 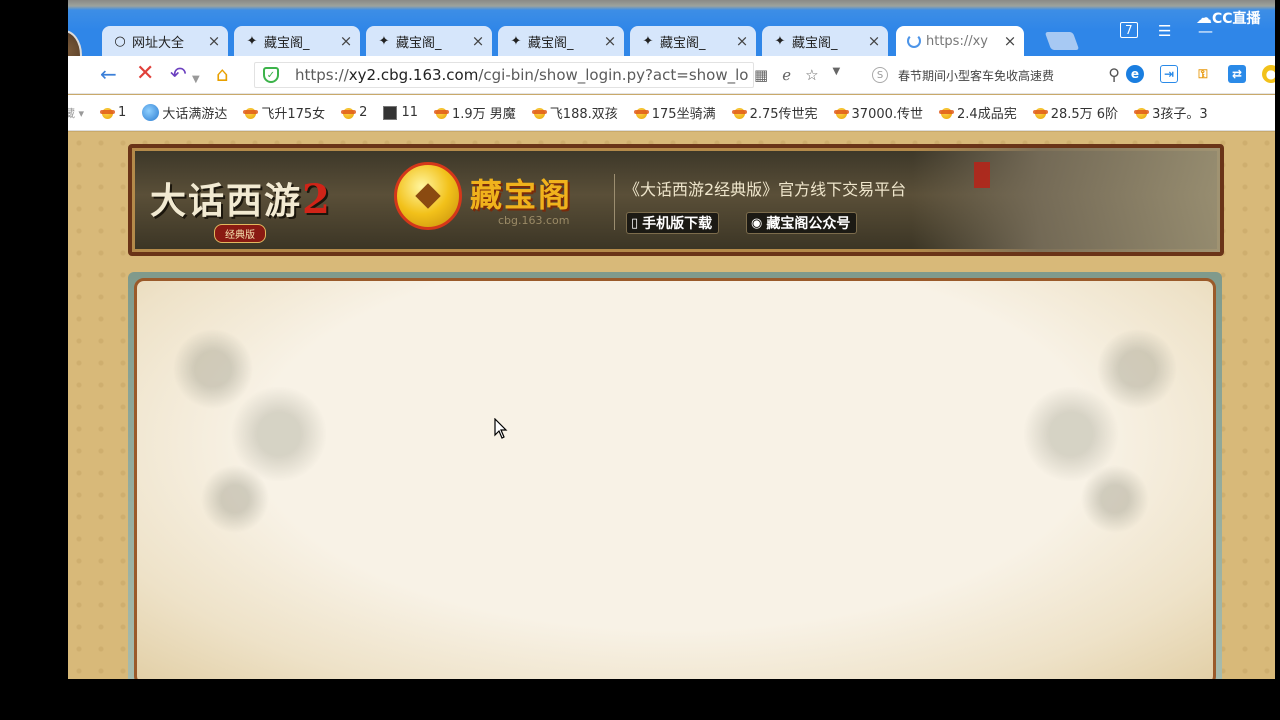 What do you see at coordinates (887, 114) in the screenshot?
I see `bookmark-label: 37000.传世` at bounding box center [887, 114].